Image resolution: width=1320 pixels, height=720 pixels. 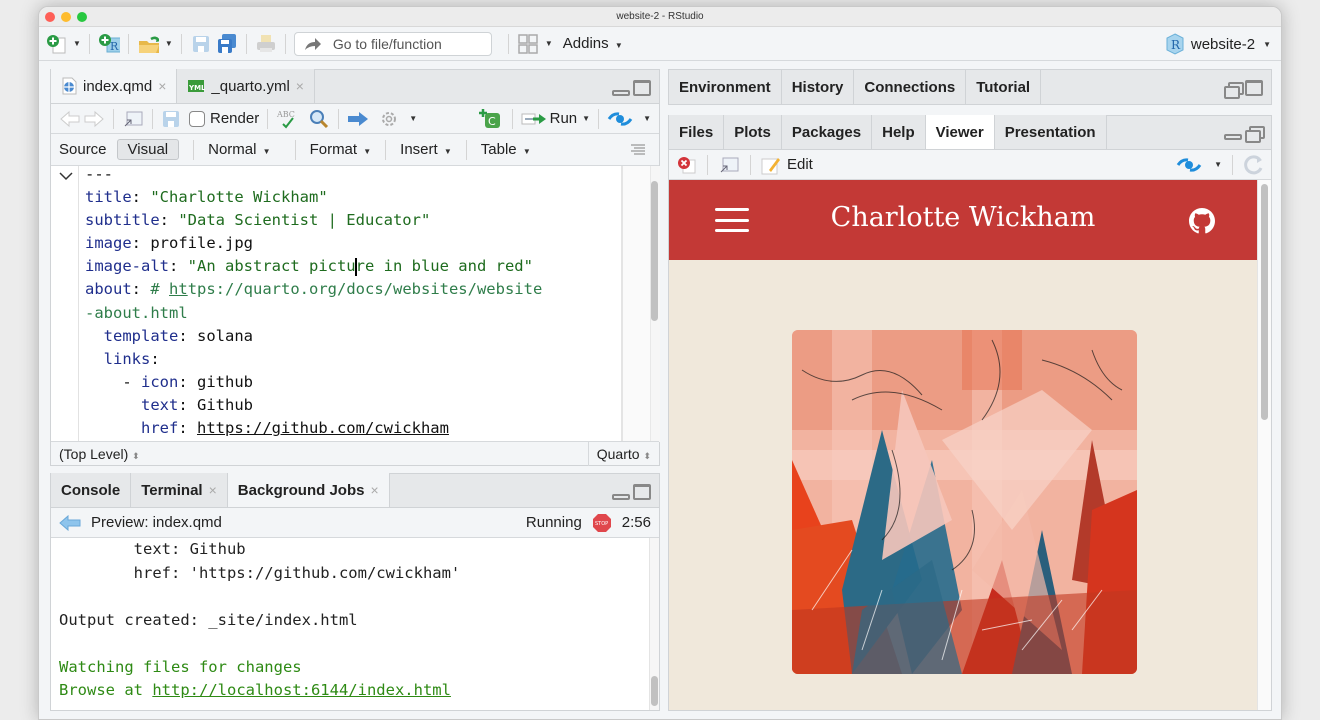 I want to click on stop-job-icon: STOP, so click(x=602, y=523).